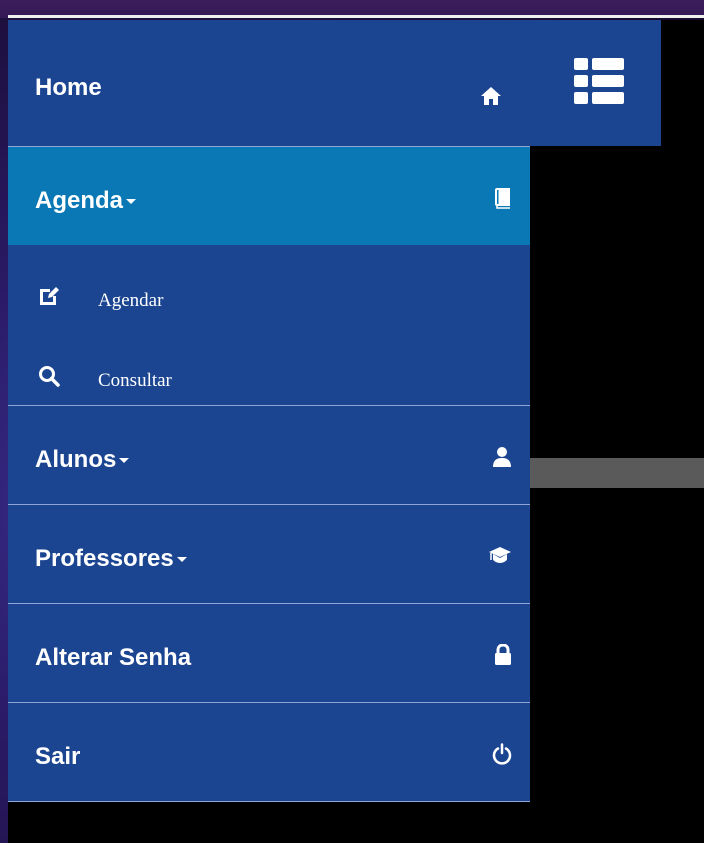 This screenshot has width=704, height=843. Describe the element at coordinates (269, 195) in the screenshot. I see `menu-item-agenda: Agenda` at that location.